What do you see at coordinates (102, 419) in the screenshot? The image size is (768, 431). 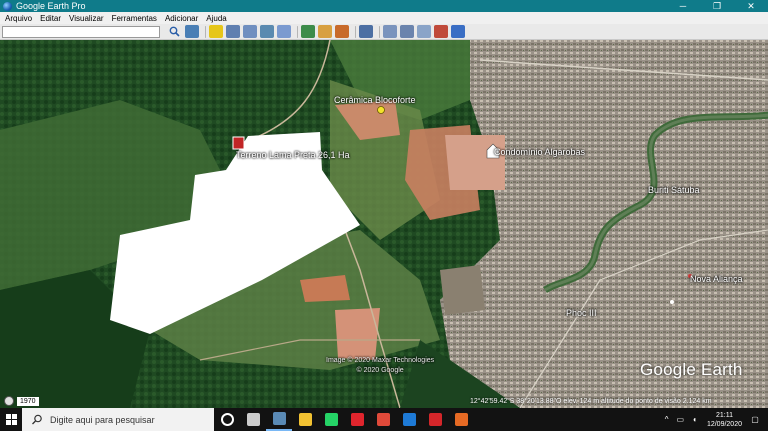 I see `taskbar-search-placeholder: Digite aqui para pesquisar` at bounding box center [102, 419].